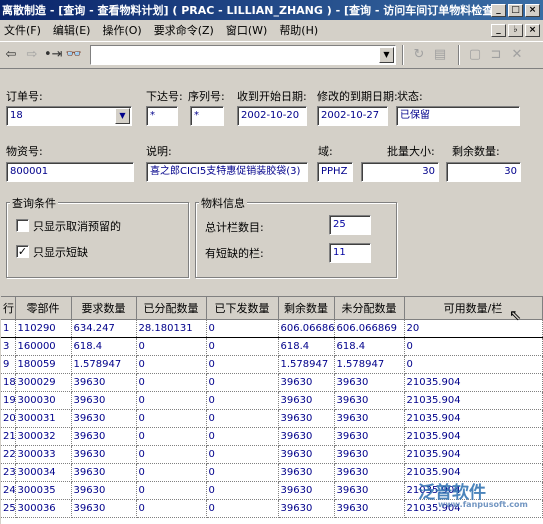 The width and height of the screenshot is (543, 524). What do you see at coordinates (400, 172) in the screenshot?
I see `batch-size-field: 30` at bounding box center [400, 172].